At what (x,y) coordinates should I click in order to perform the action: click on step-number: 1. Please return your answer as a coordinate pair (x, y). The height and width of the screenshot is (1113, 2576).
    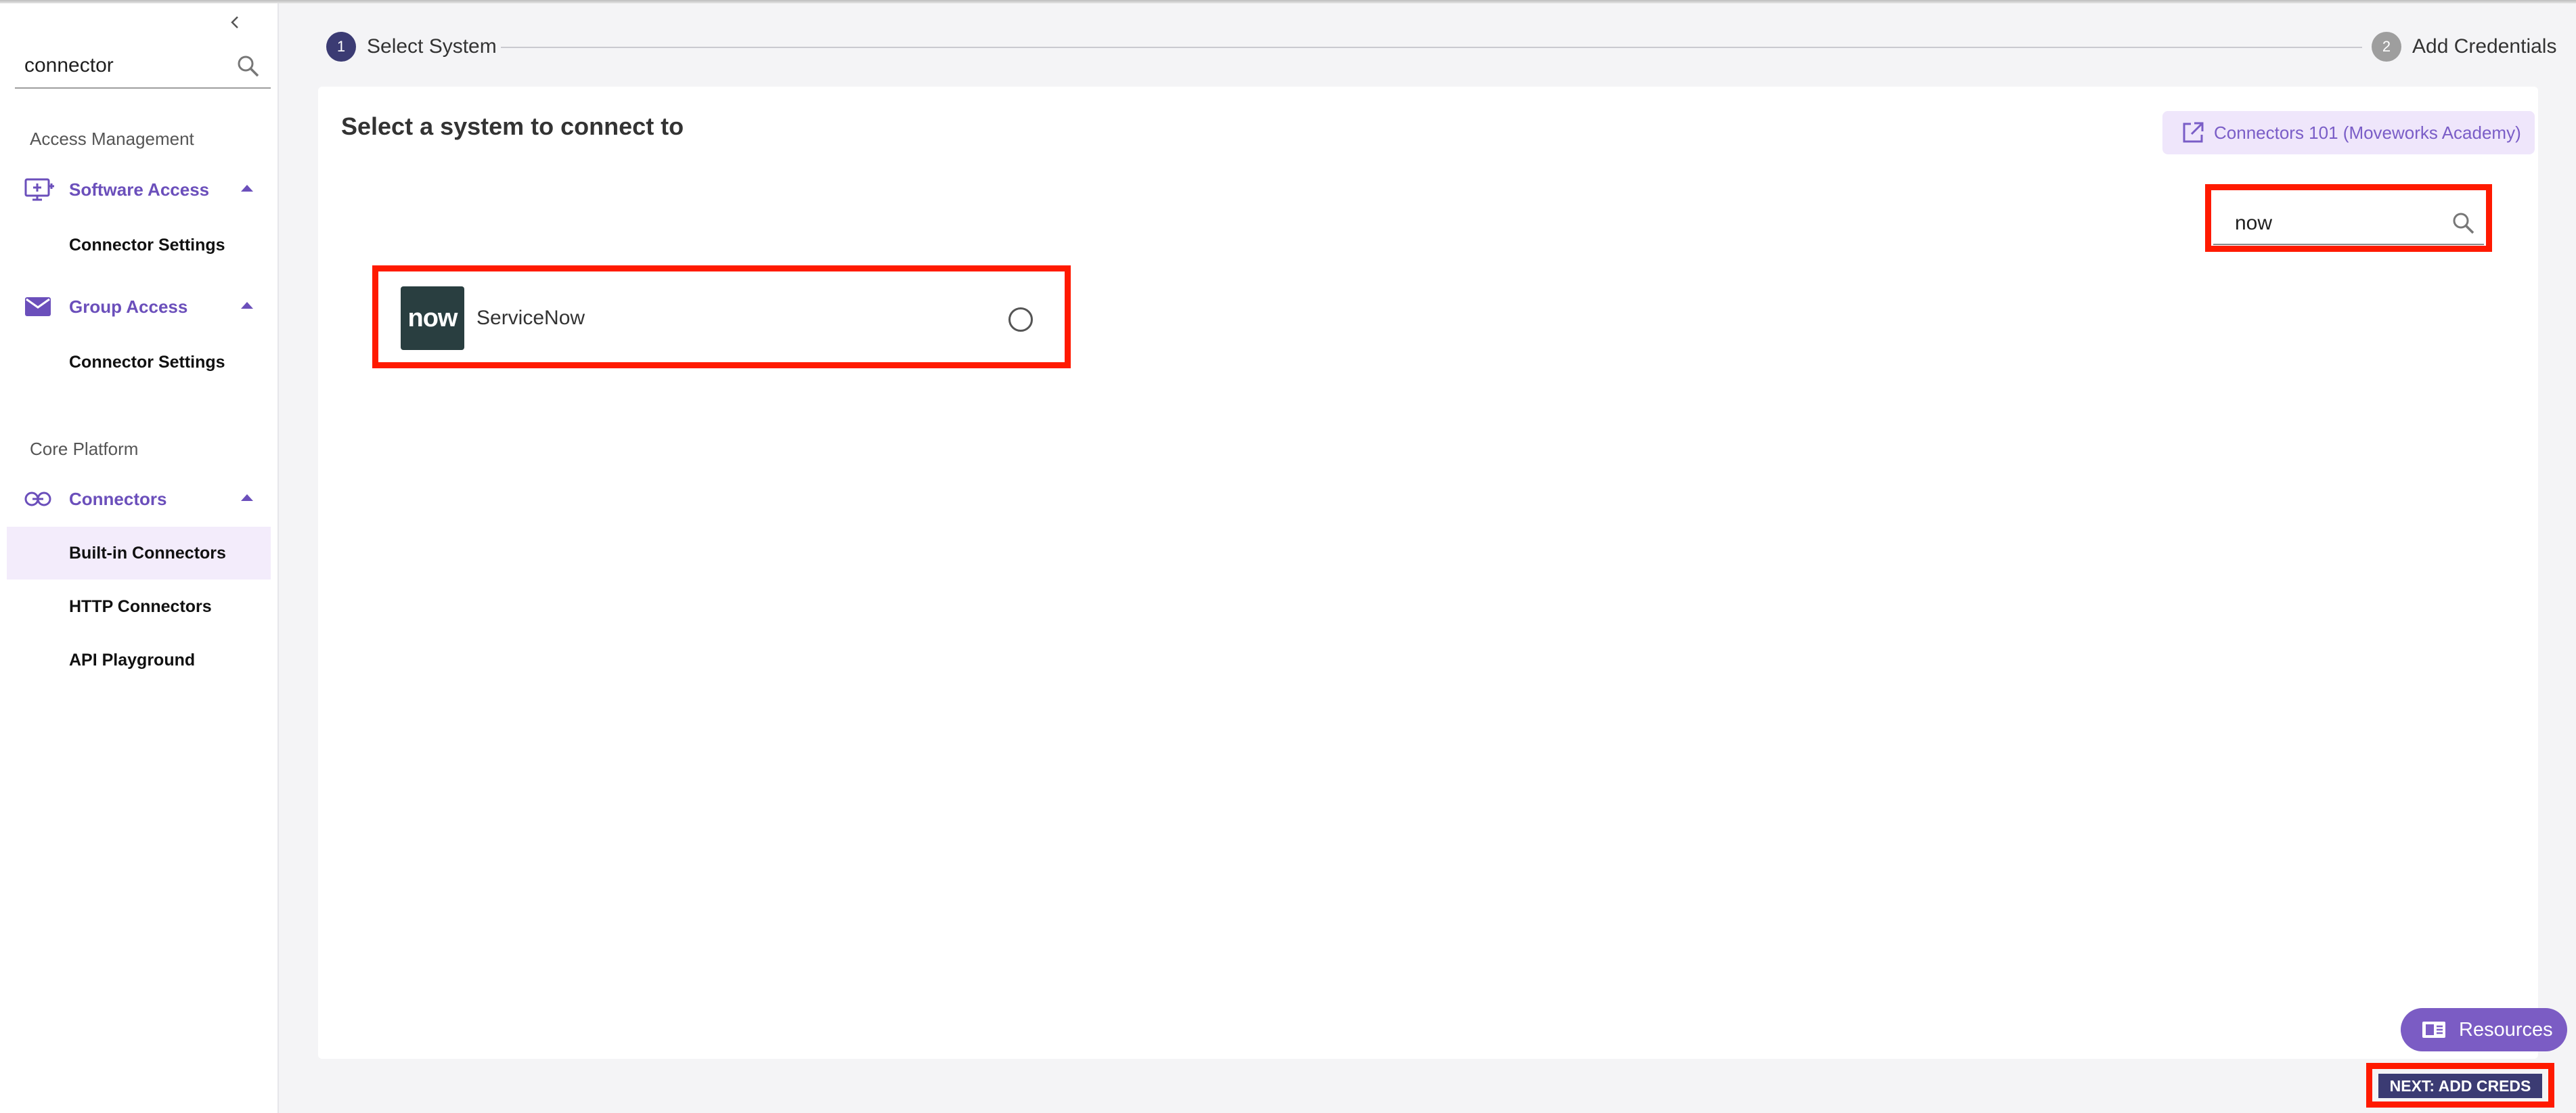
    Looking at the image, I should click on (341, 47).